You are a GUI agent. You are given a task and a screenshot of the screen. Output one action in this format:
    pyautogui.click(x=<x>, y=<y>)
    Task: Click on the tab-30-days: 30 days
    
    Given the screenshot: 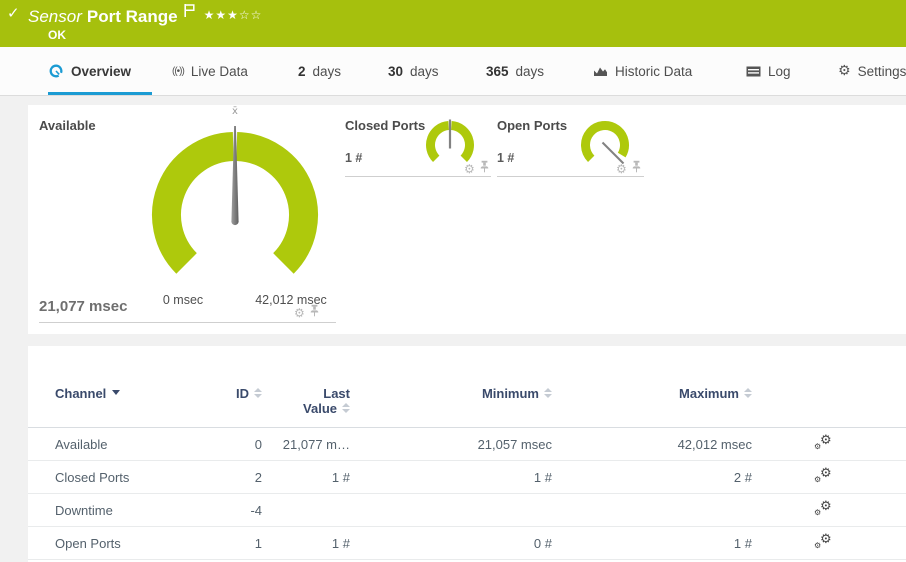 What is the action you would take?
    pyautogui.click(x=413, y=71)
    